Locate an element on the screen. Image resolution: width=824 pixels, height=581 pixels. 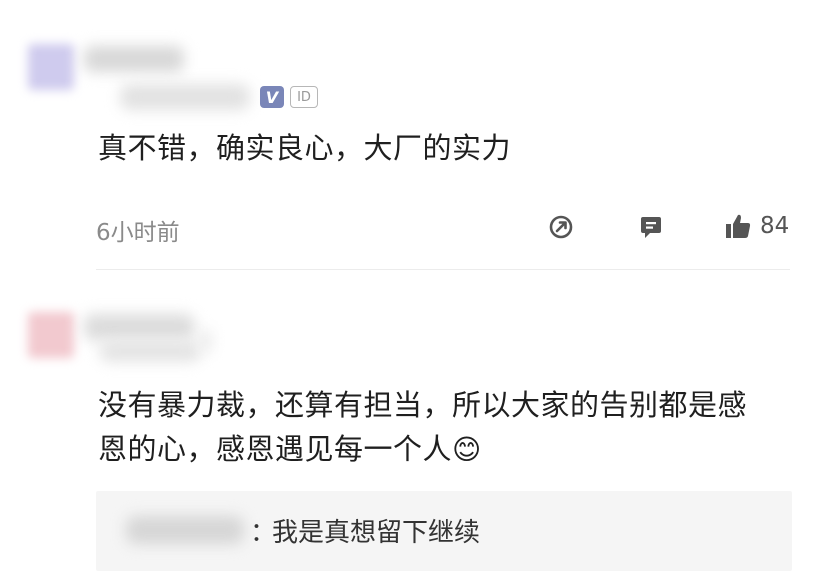
thumbs-up-icon is located at coordinates (738, 226).